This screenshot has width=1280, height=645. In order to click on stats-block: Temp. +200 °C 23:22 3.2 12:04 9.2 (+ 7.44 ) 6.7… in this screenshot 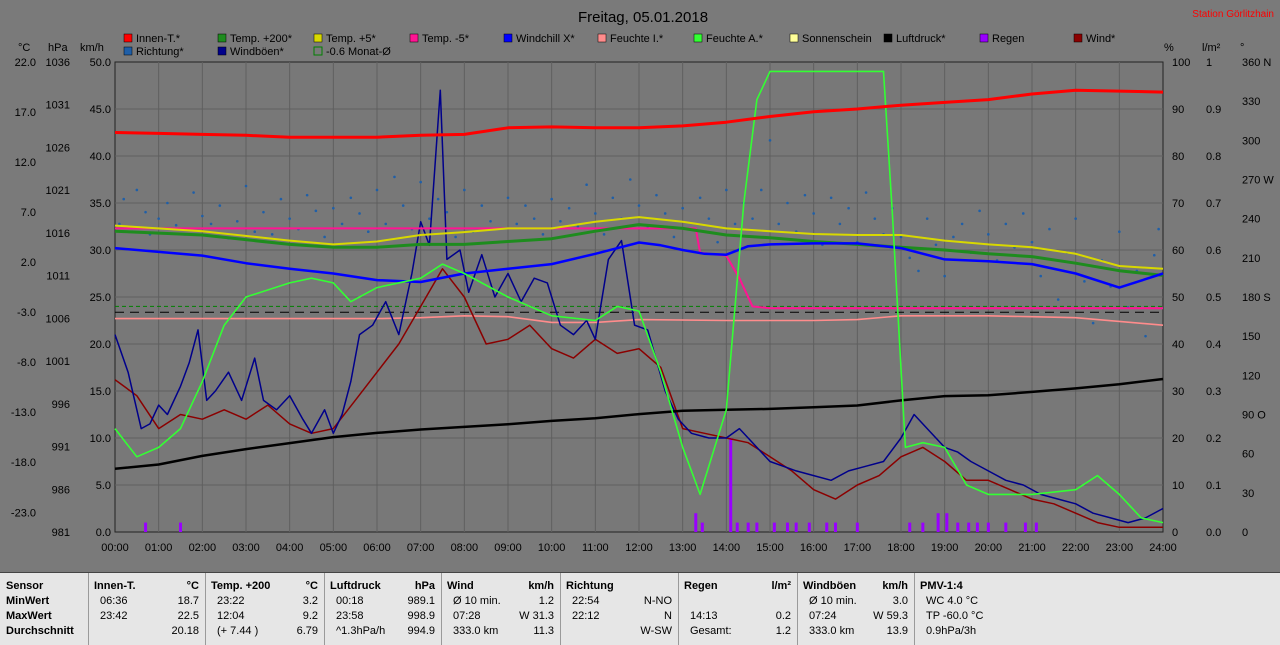, I will do `click(265, 609)`.